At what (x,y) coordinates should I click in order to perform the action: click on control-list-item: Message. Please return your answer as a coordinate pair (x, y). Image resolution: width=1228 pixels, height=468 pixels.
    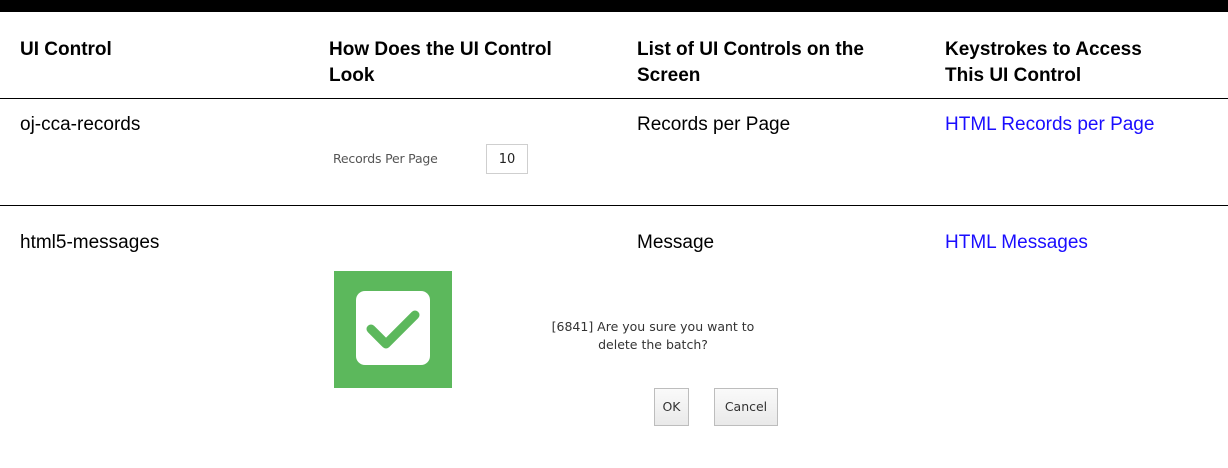
    Looking at the image, I should click on (676, 242).